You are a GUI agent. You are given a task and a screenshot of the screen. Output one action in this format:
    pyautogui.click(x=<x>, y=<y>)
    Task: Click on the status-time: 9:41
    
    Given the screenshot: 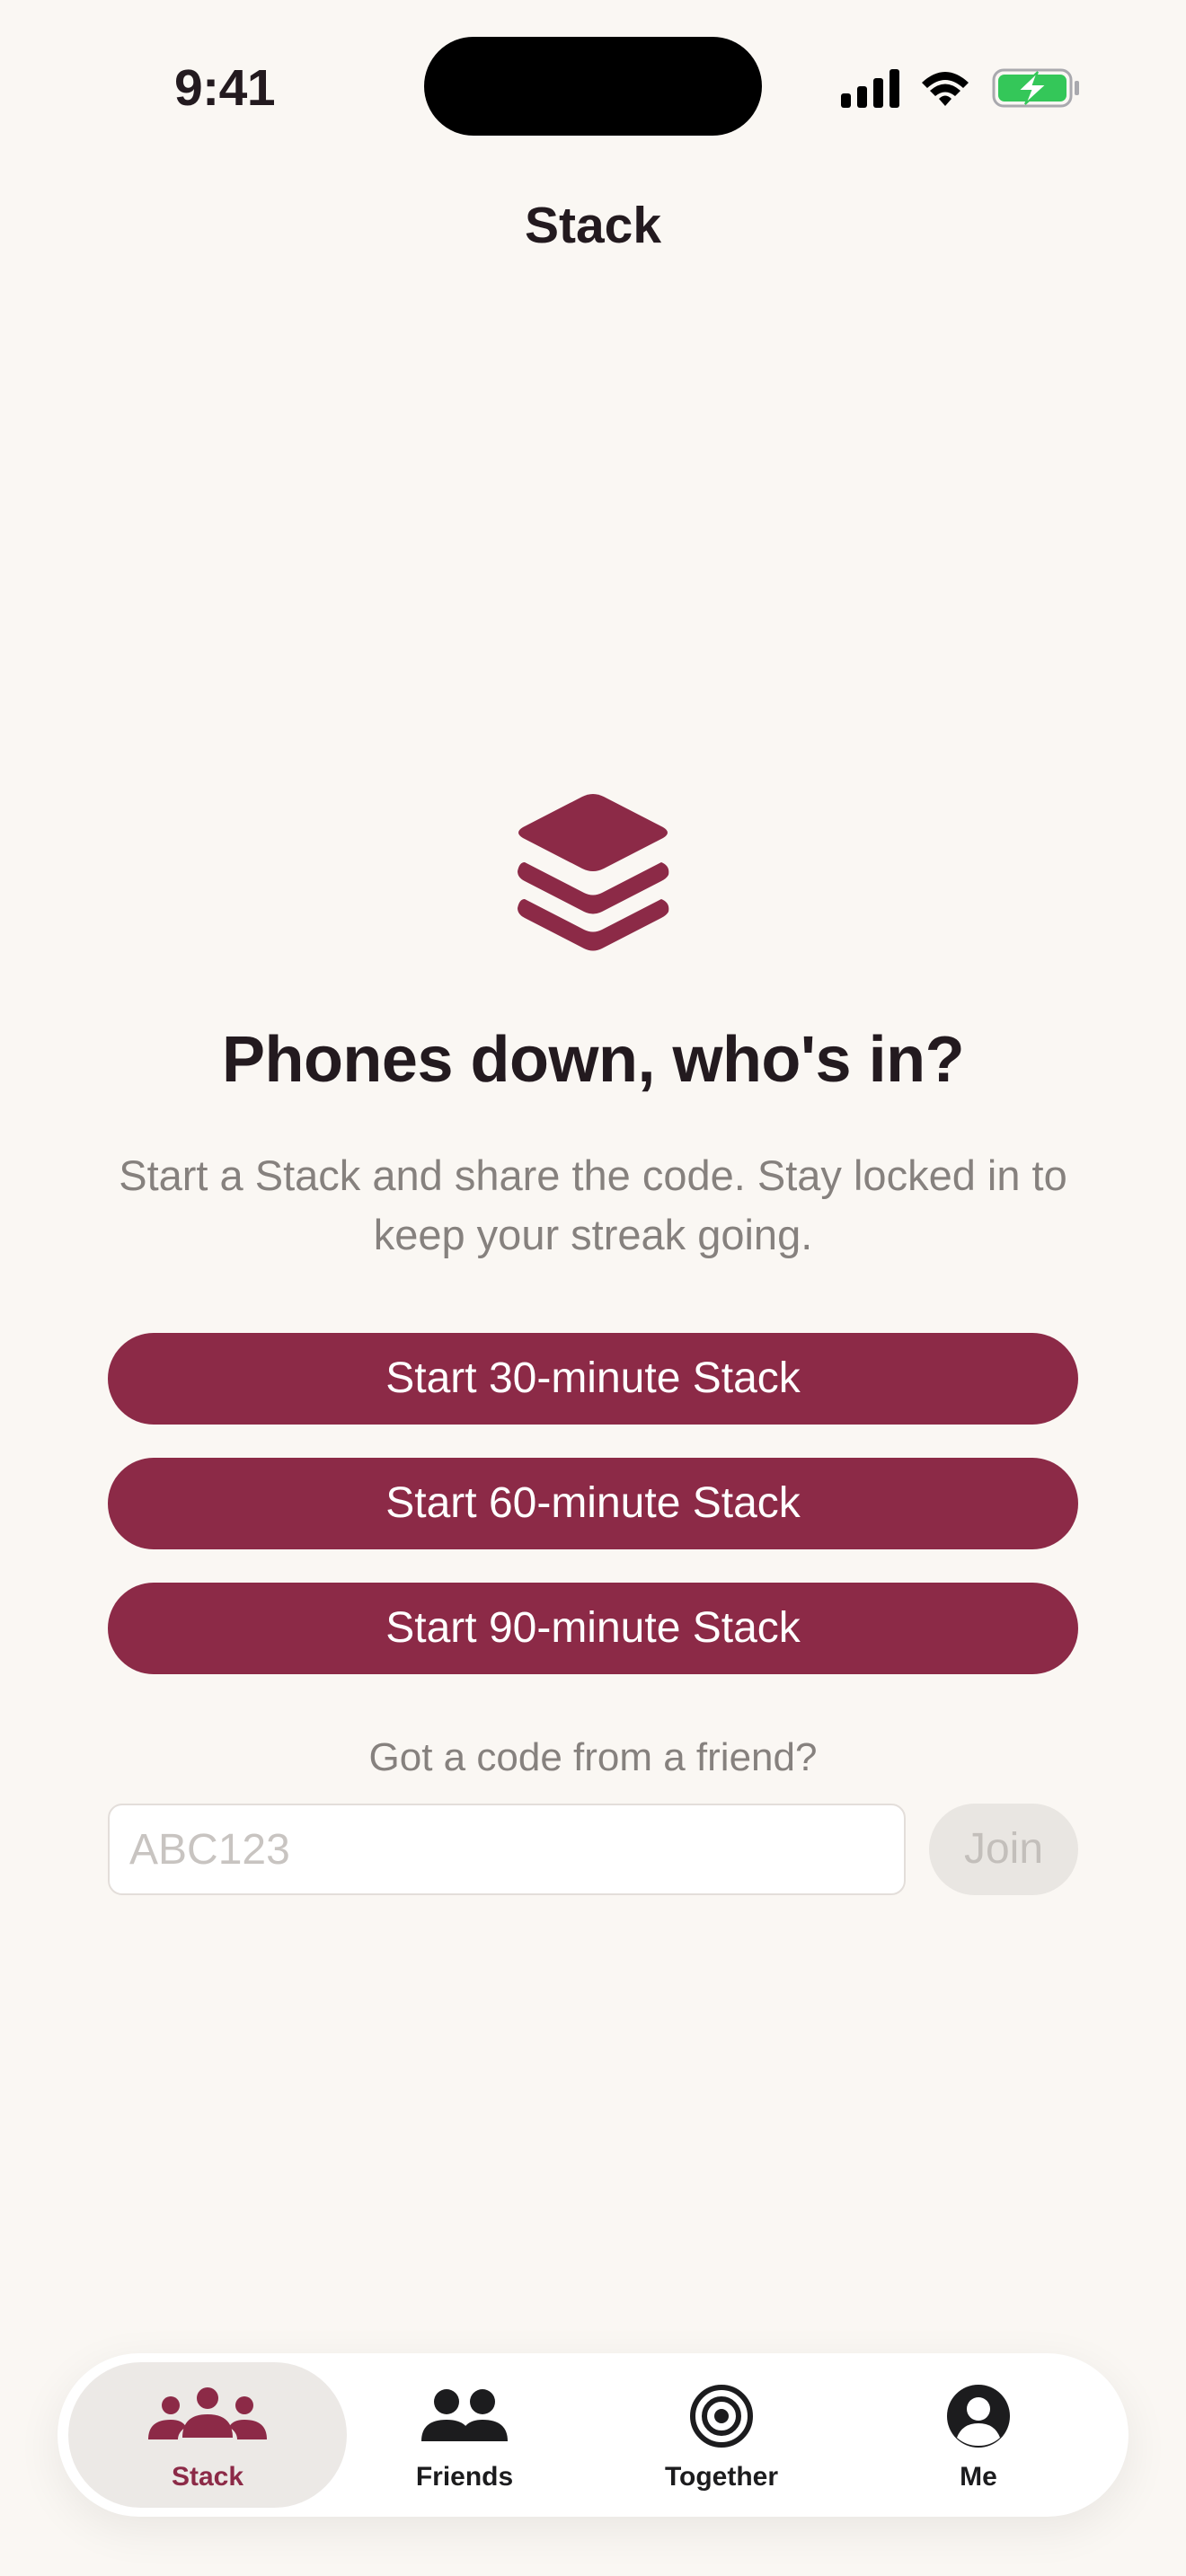 What is the action you would take?
    pyautogui.click(x=224, y=88)
    